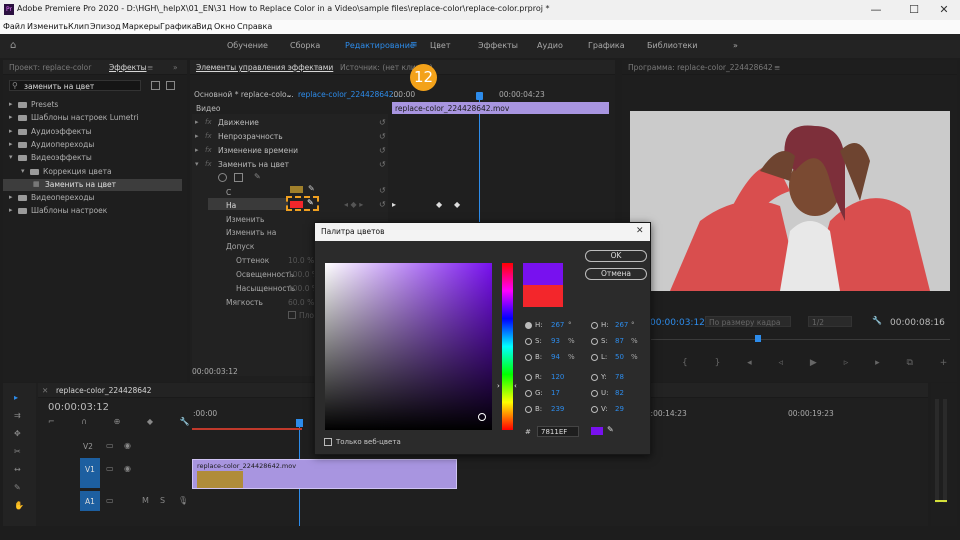 The image size is (960, 540). I want to click on effects-tree-item: ▸ Шаблоны настроек Lumetri, so click(92, 118).